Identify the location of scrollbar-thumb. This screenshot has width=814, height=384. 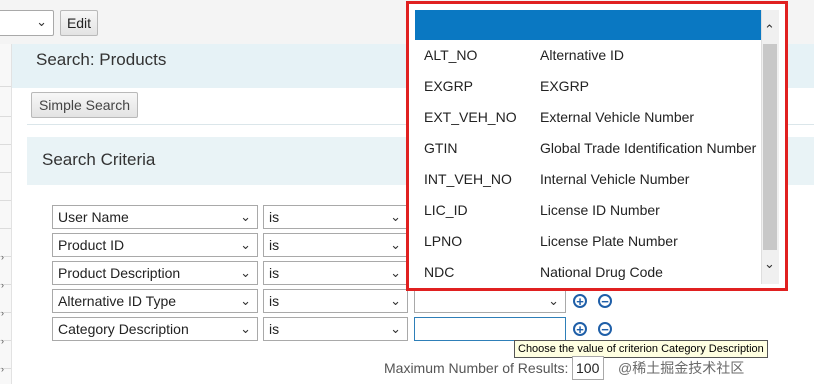
(770, 147).